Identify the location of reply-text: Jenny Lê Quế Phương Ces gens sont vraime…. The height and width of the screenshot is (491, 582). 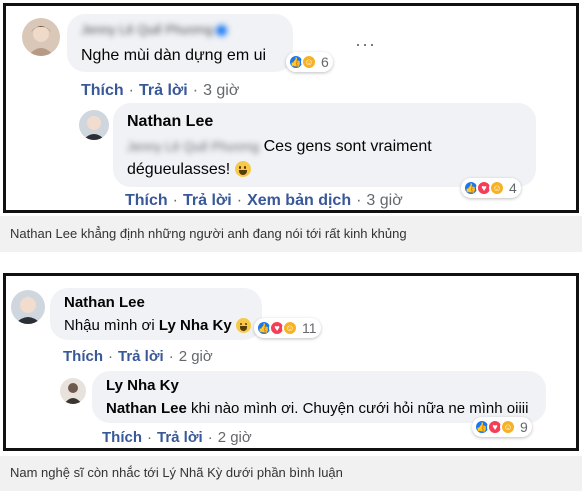
(279, 146).